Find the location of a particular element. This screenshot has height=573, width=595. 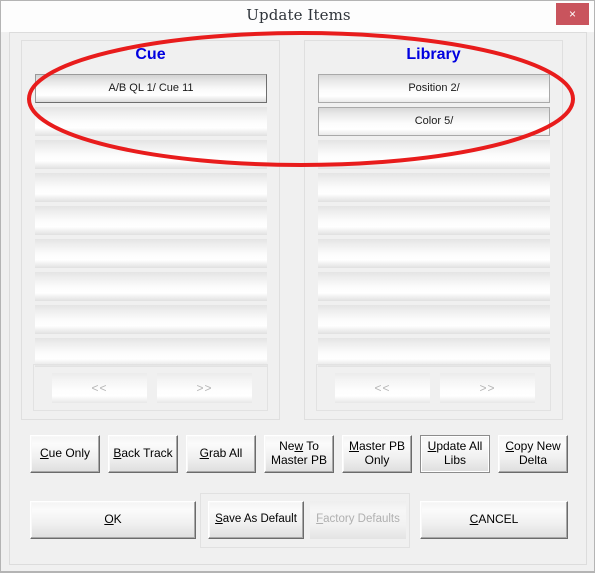

grab-all-button: Grab All is located at coordinates (221, 454).